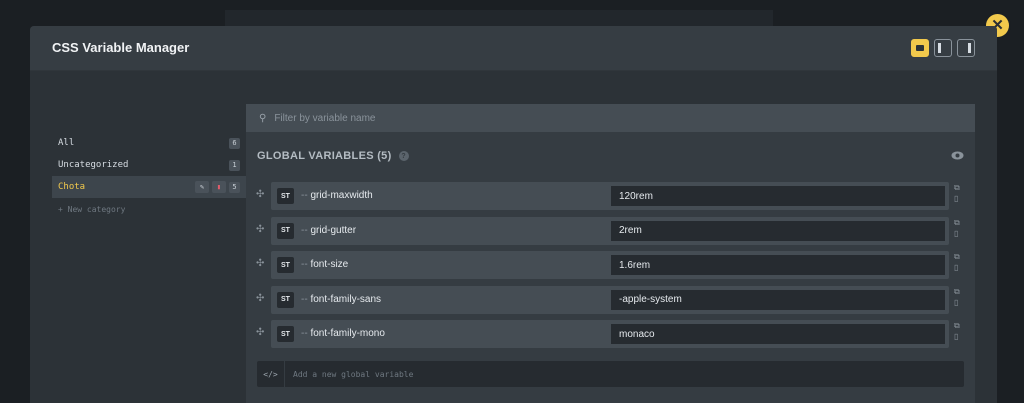 This screenshot has width=1024, height=403. What do you see at coordinates (403, 156) in the screenshot?
I see `help-icon: ?` at bounding box center [403, 156].